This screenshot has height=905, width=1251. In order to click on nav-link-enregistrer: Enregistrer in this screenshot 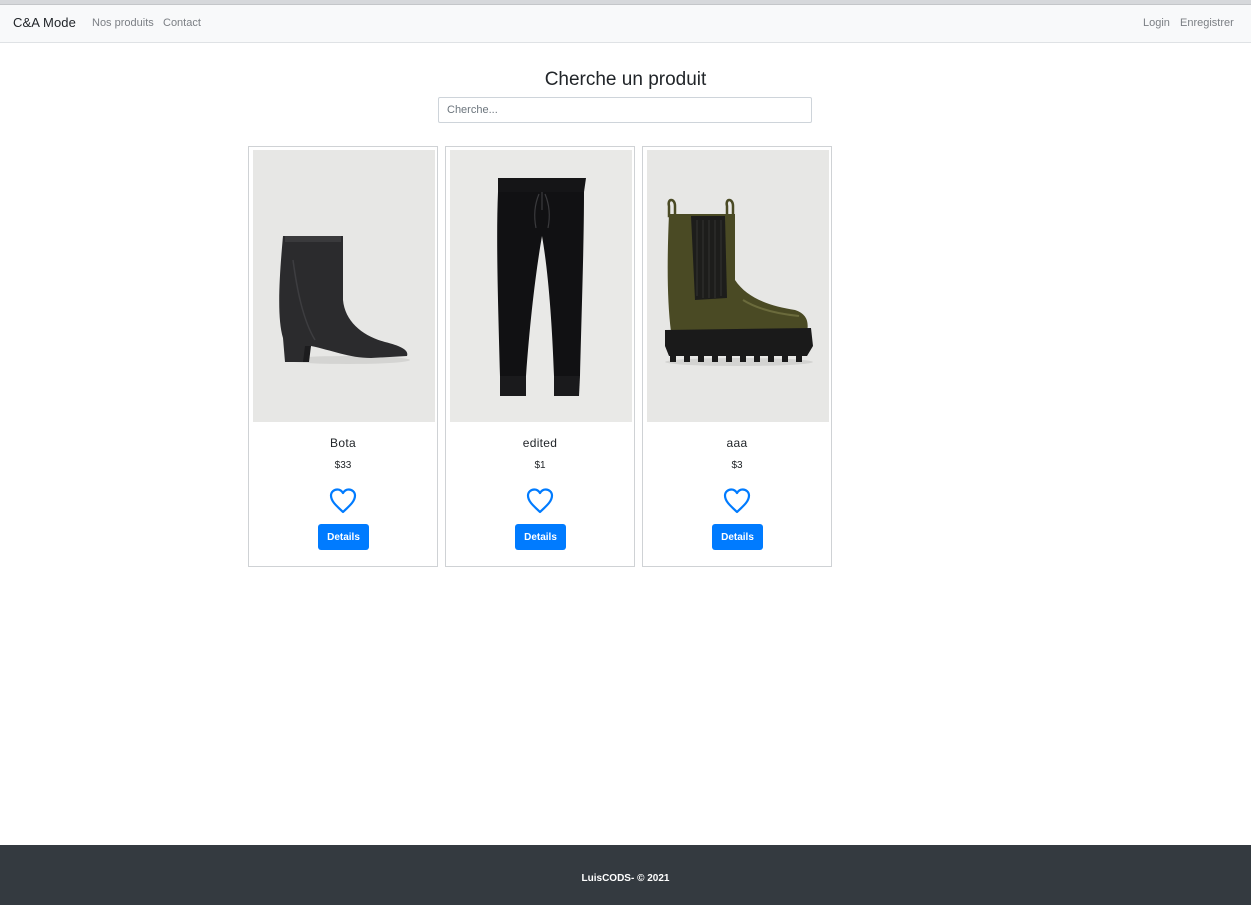, I will do `click(1207, 23)`.